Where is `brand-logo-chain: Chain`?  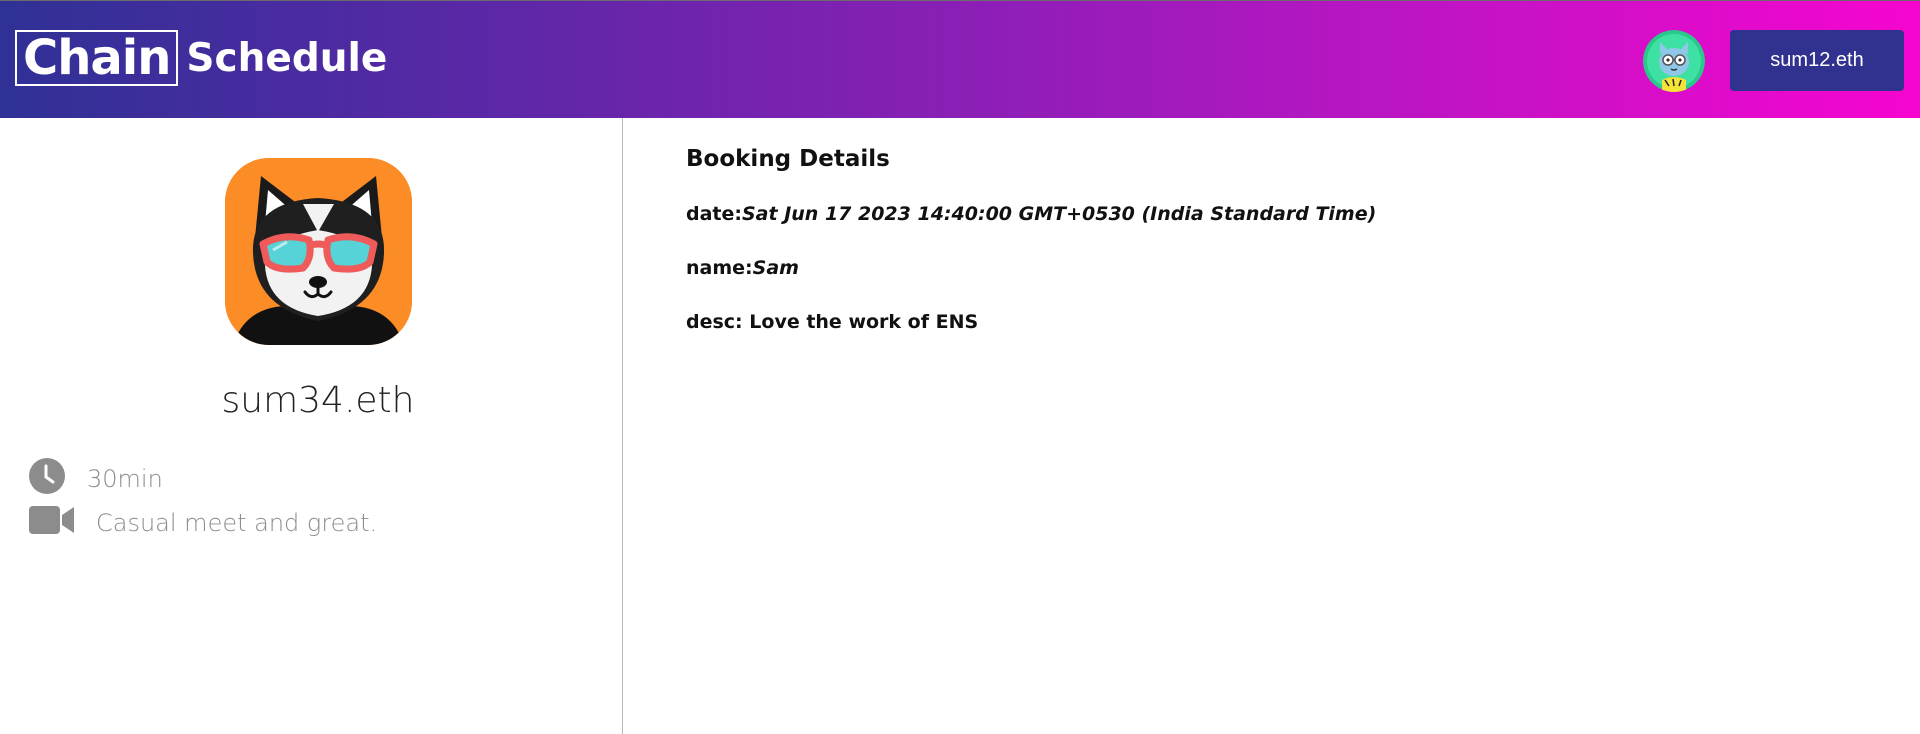 brand-logo-chain: Chain is located at coordinates (97, 58).